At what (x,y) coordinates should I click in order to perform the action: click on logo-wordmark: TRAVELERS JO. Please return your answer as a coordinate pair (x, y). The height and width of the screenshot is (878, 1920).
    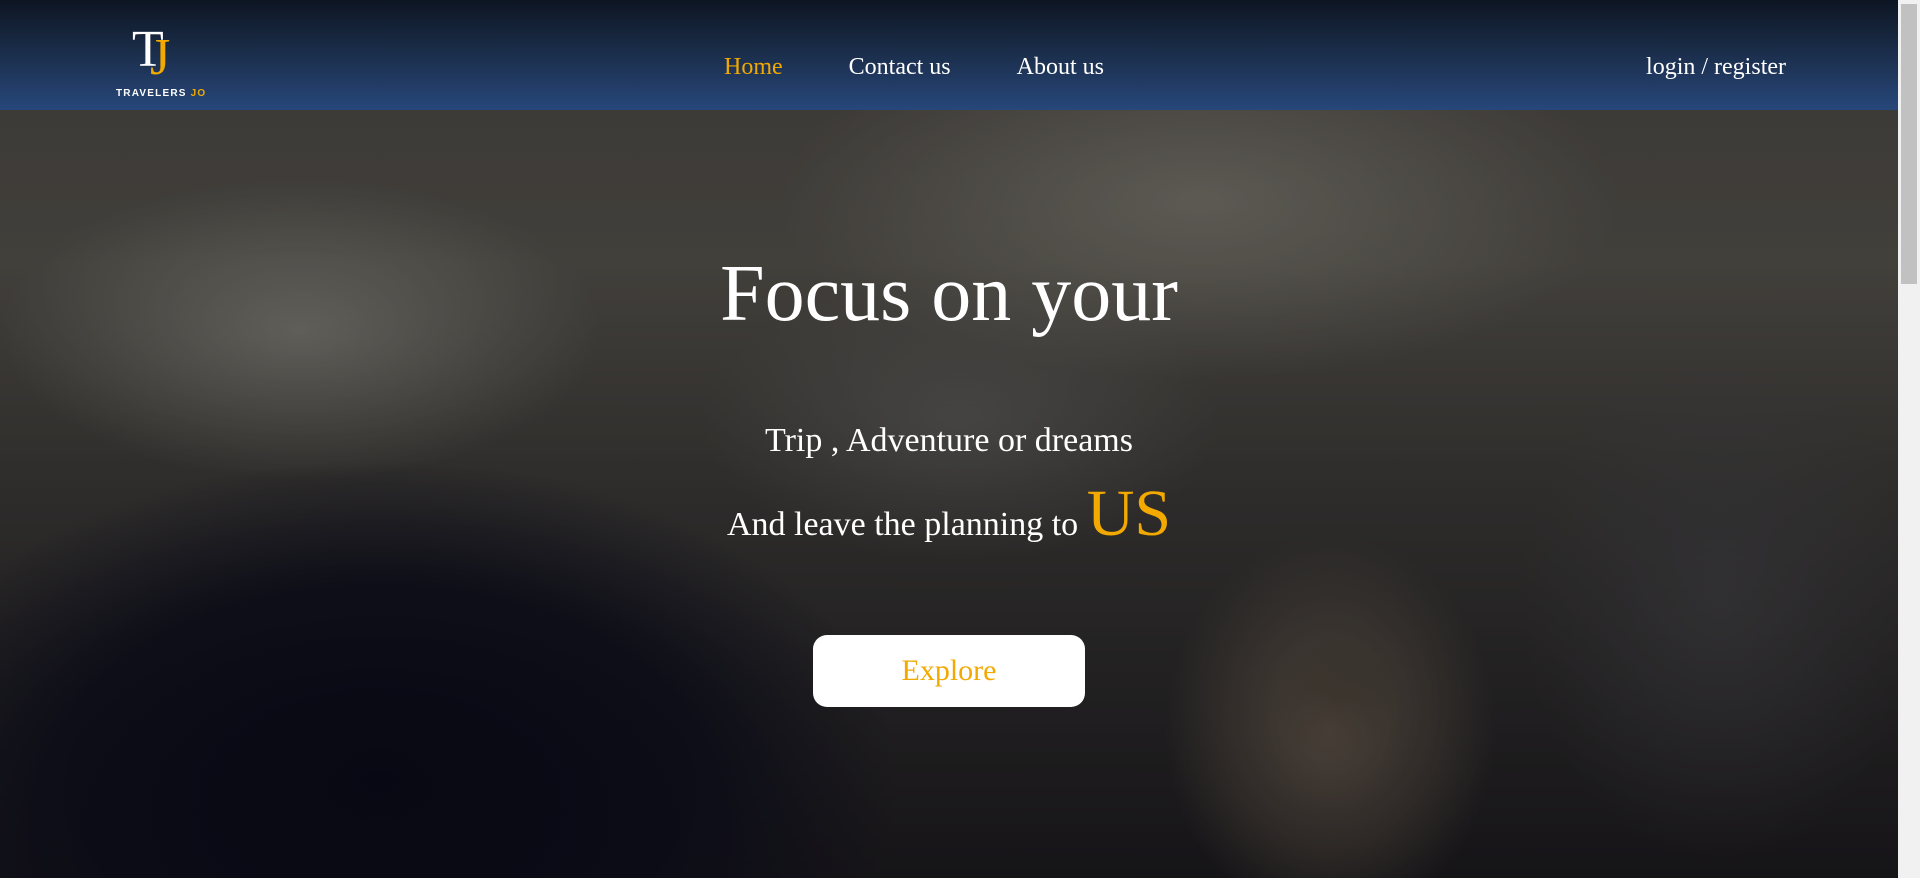
    Looking at the image, I should click on (161, 93).